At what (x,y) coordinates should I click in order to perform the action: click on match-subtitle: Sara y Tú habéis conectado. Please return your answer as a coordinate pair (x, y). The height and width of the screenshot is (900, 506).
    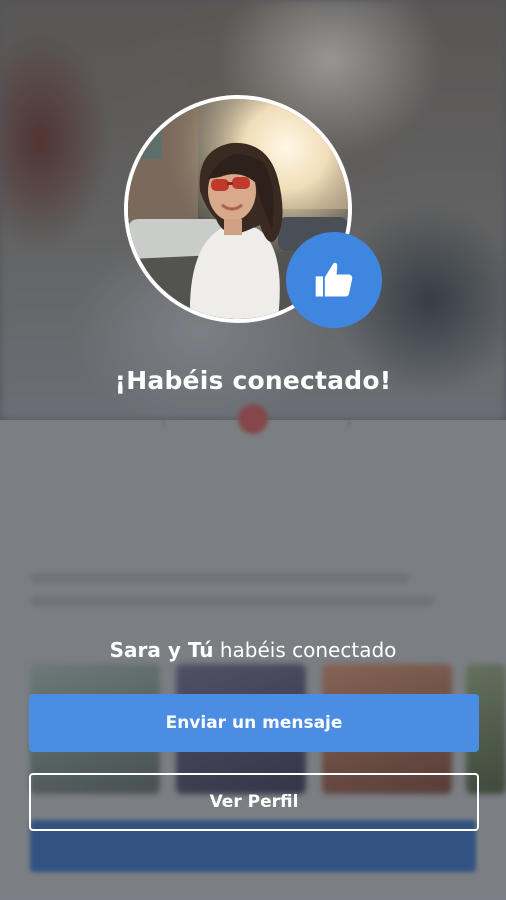
    Looking at the image, I should click on (253, 650).